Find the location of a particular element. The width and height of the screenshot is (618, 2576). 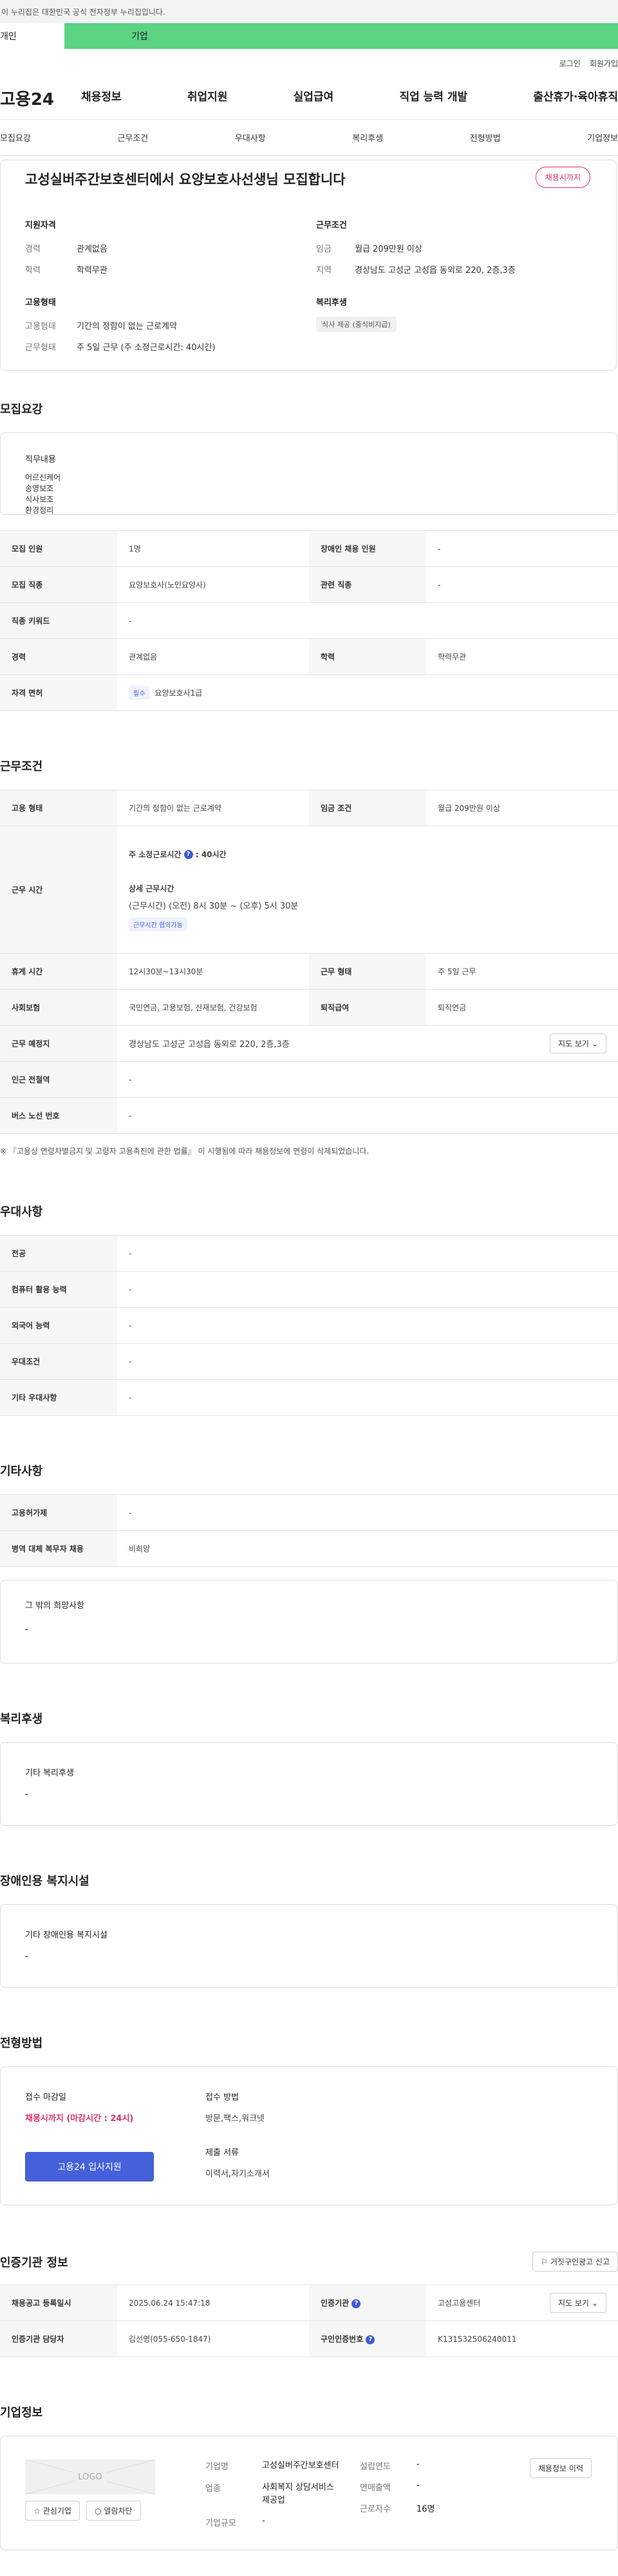

qual-value: 학력무관 is located at coordinates (92, 270).